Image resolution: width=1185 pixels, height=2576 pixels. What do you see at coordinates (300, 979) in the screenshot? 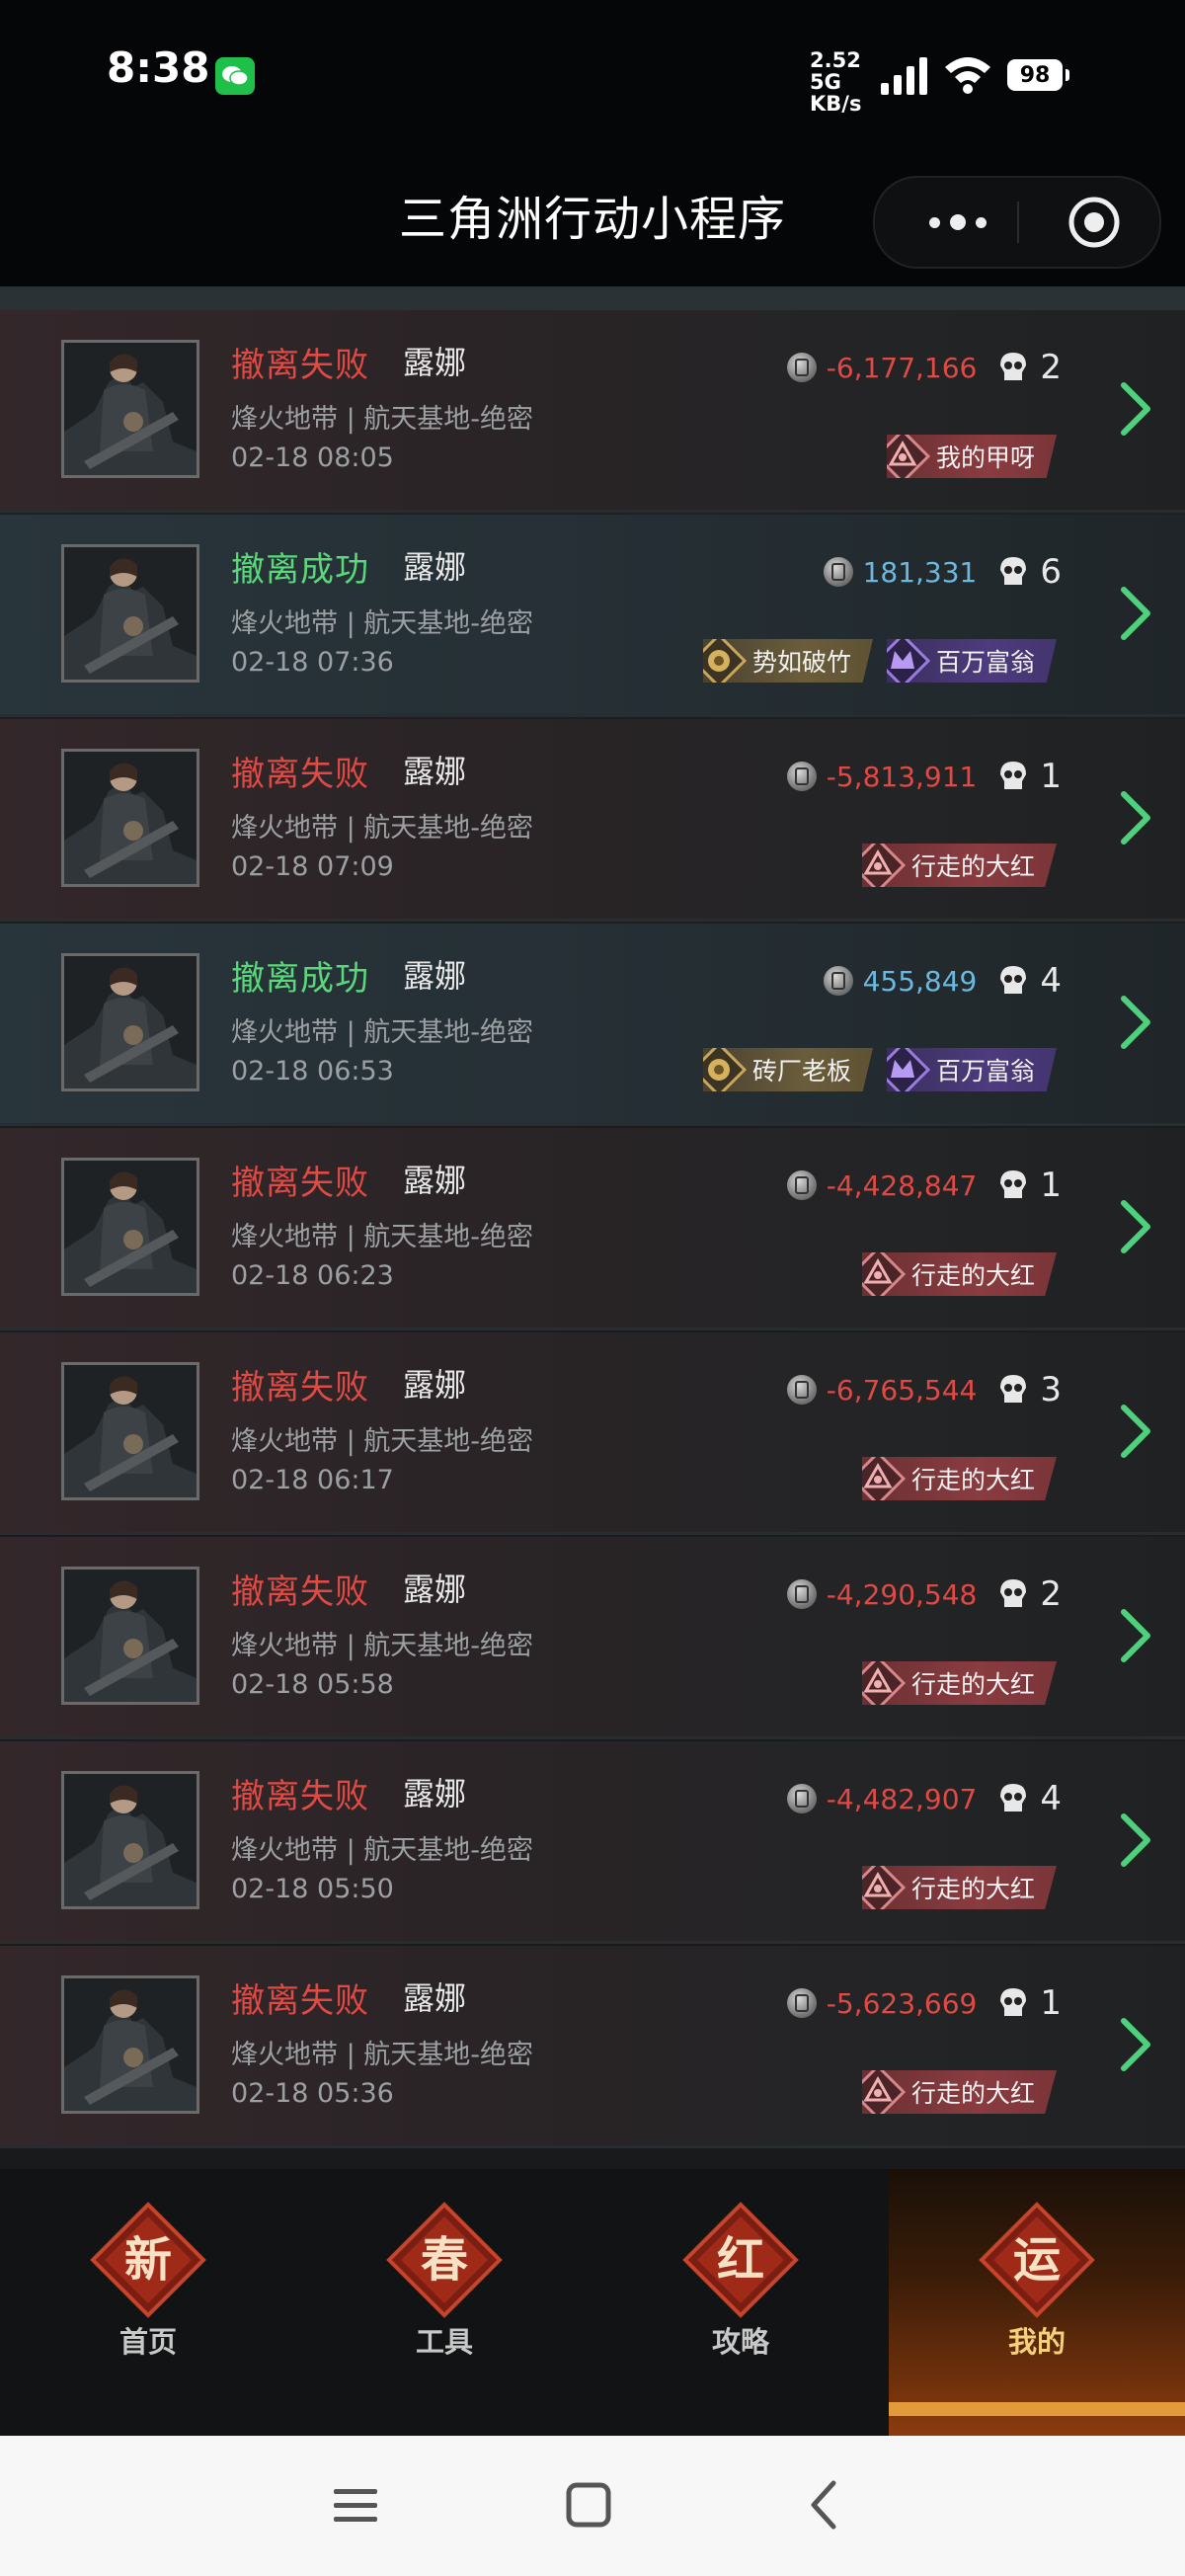
I see `extraction-result: 撤离成功` at bounding box center [300, 979].